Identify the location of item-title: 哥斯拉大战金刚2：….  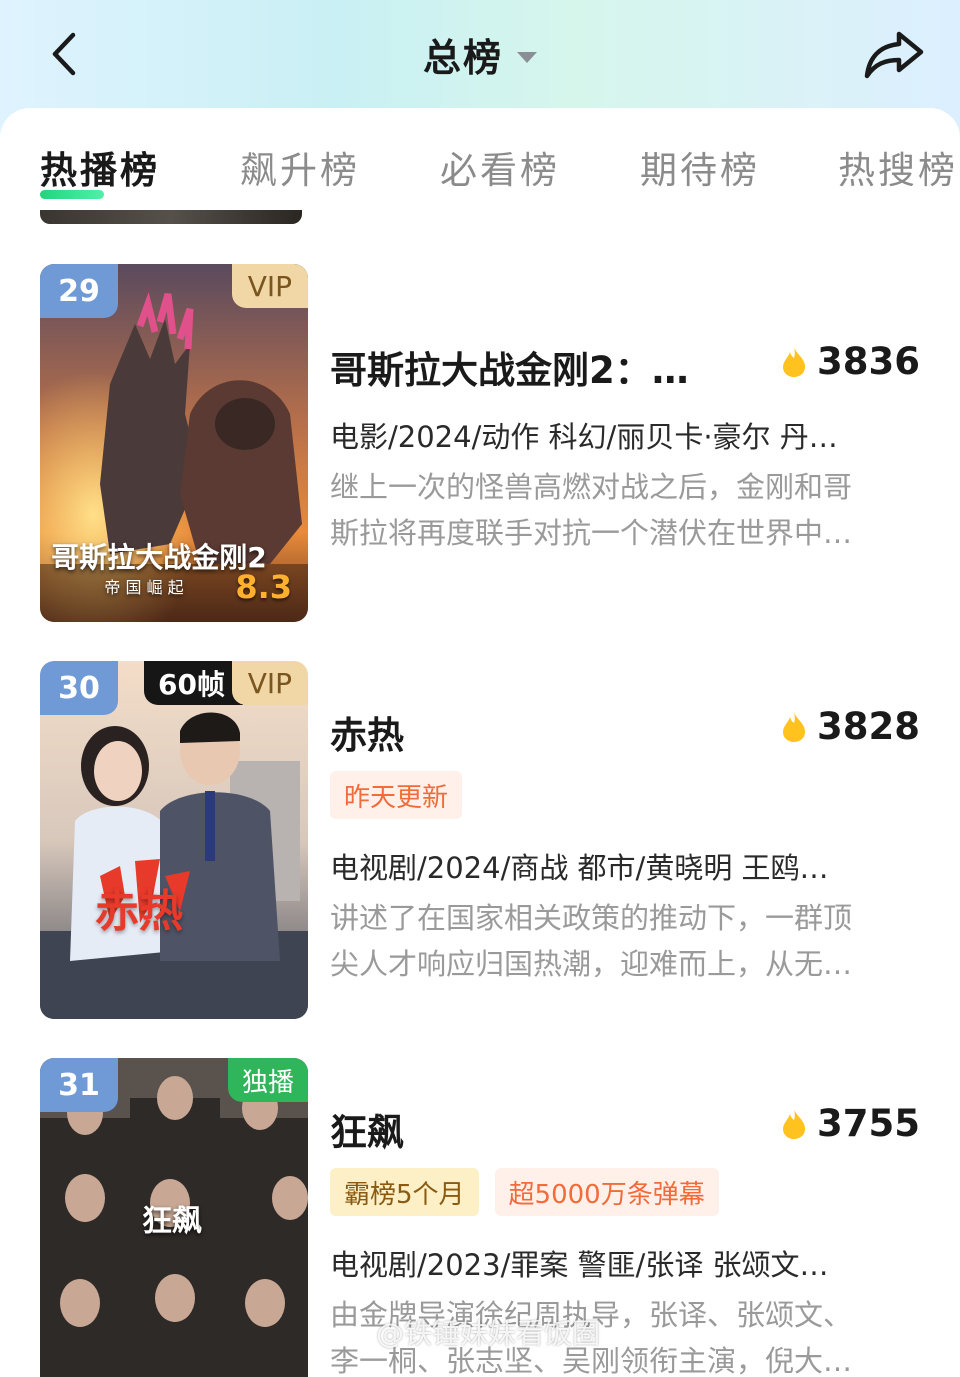
(530, 367).